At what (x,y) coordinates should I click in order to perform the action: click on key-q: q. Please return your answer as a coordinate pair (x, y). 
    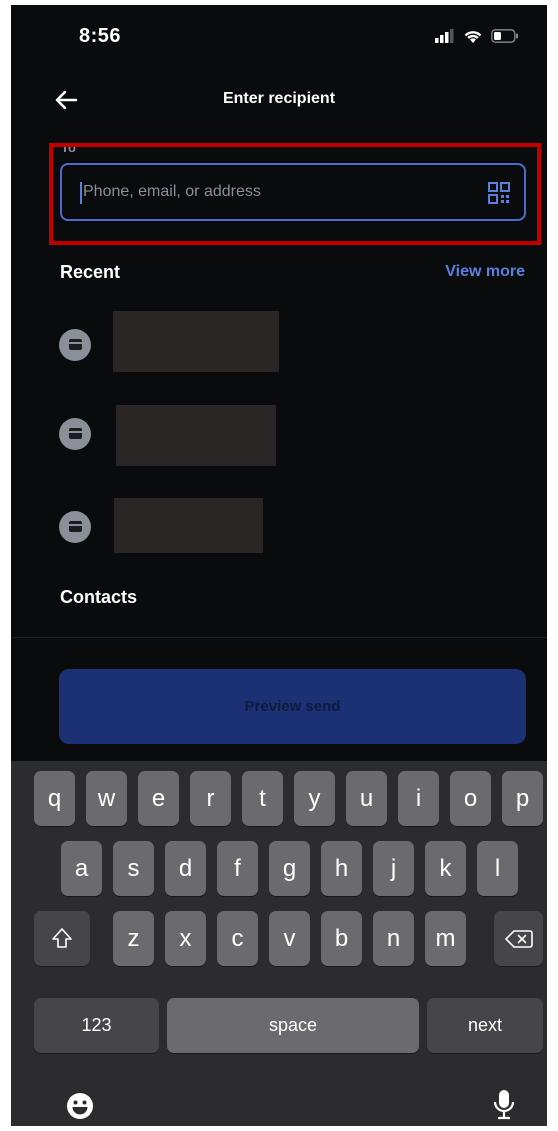
    Looking at the image, I should click on (54, 798).